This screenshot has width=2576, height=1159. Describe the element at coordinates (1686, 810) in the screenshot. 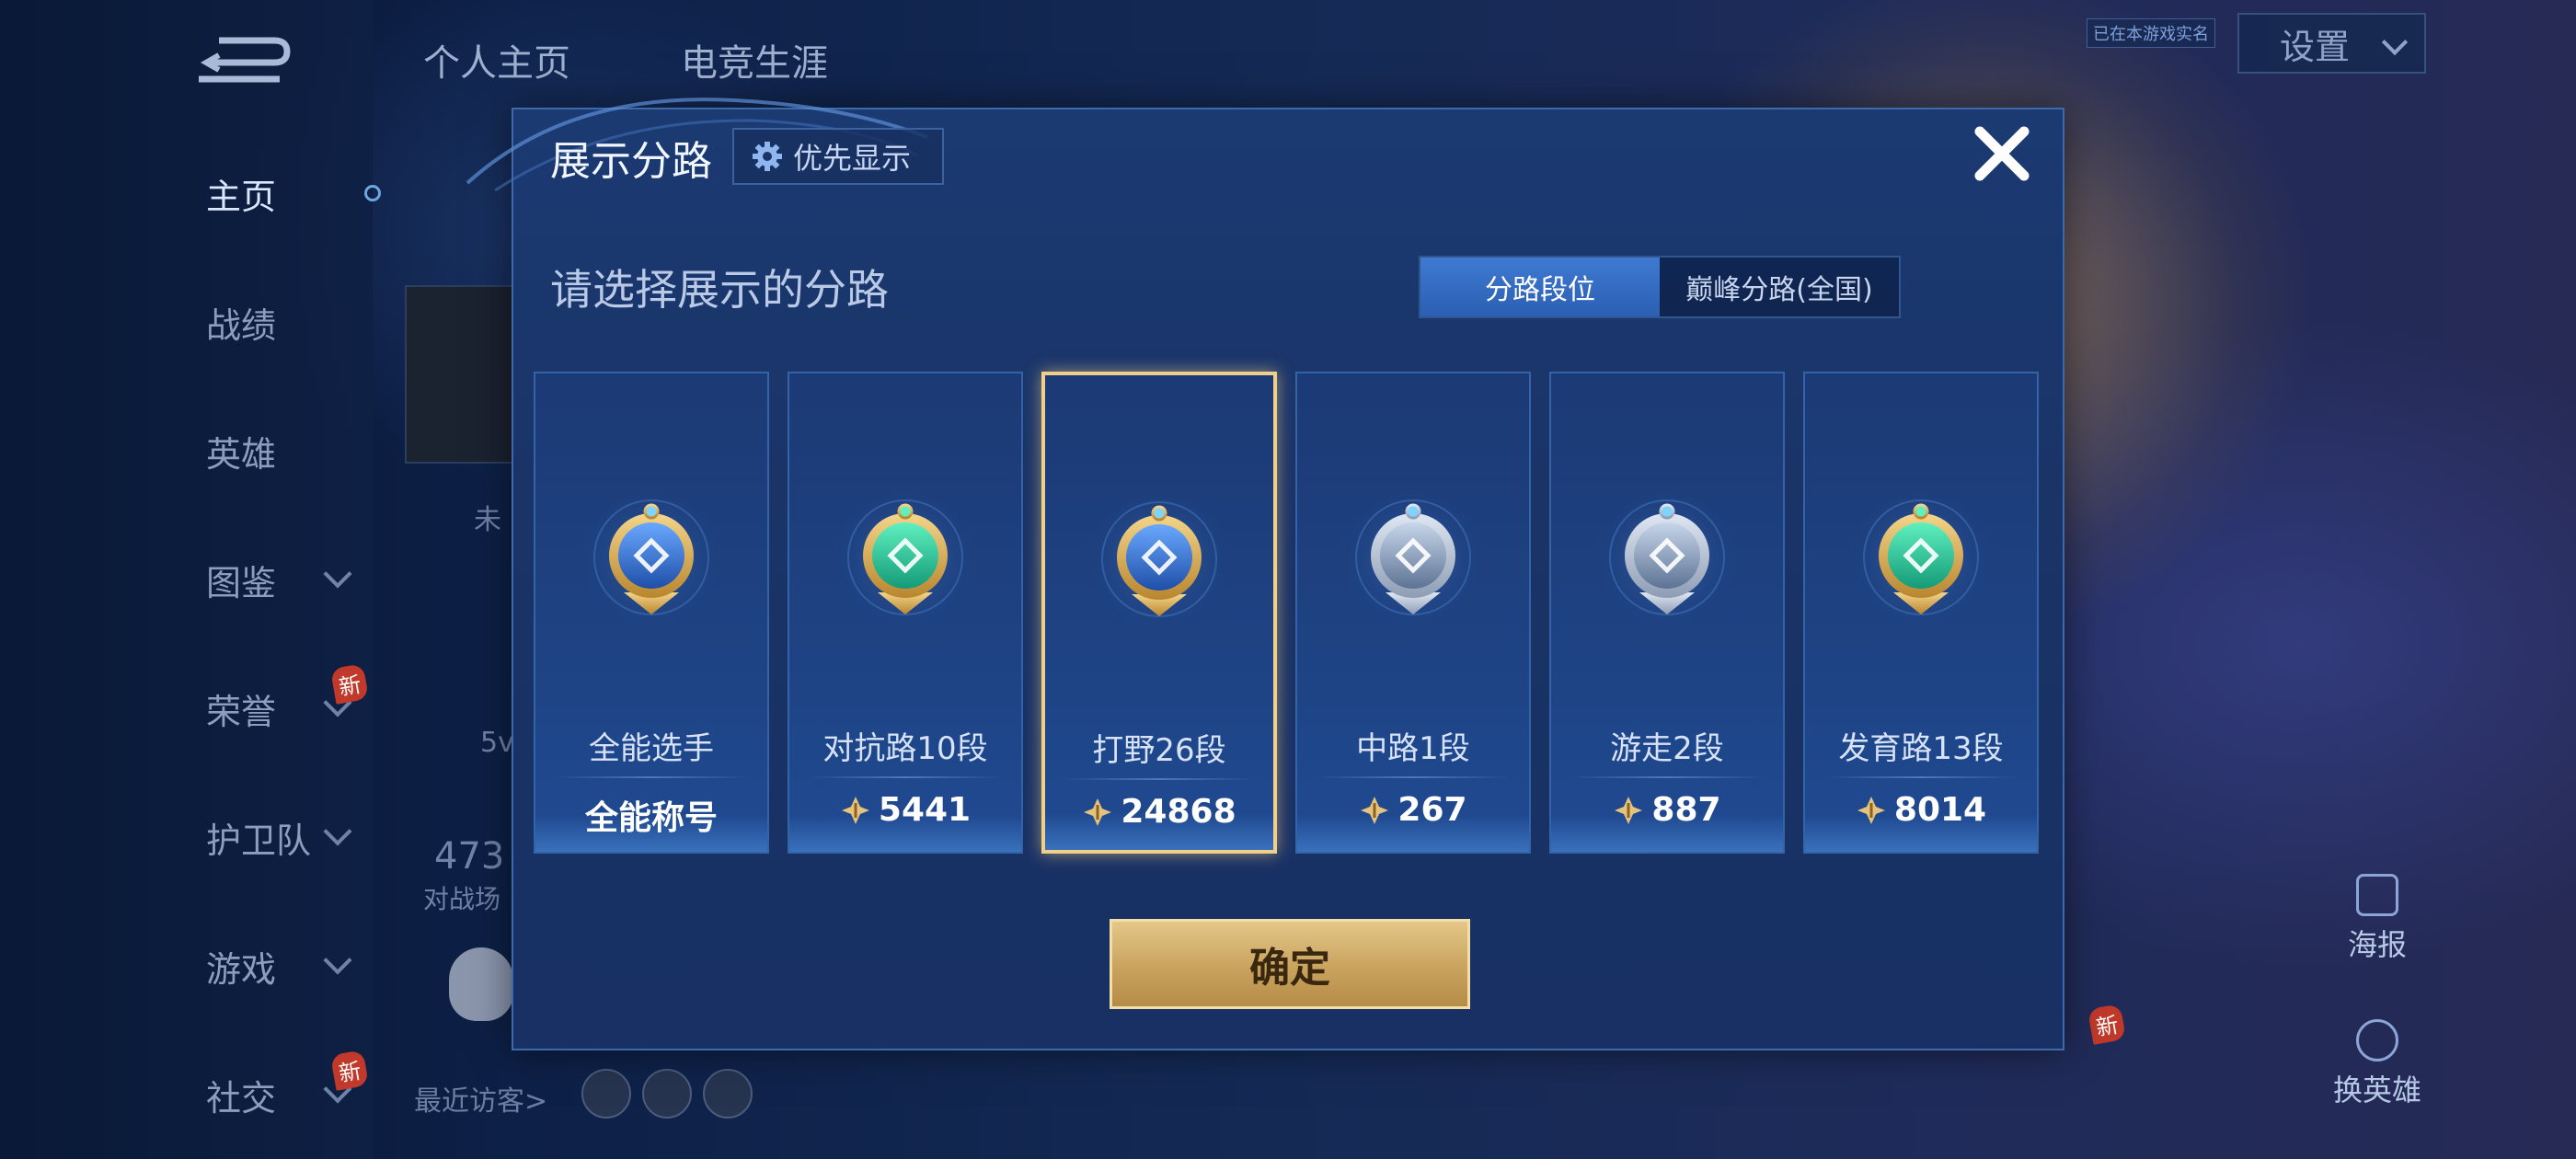

I see `lane-card-value-text: 887` at that location.